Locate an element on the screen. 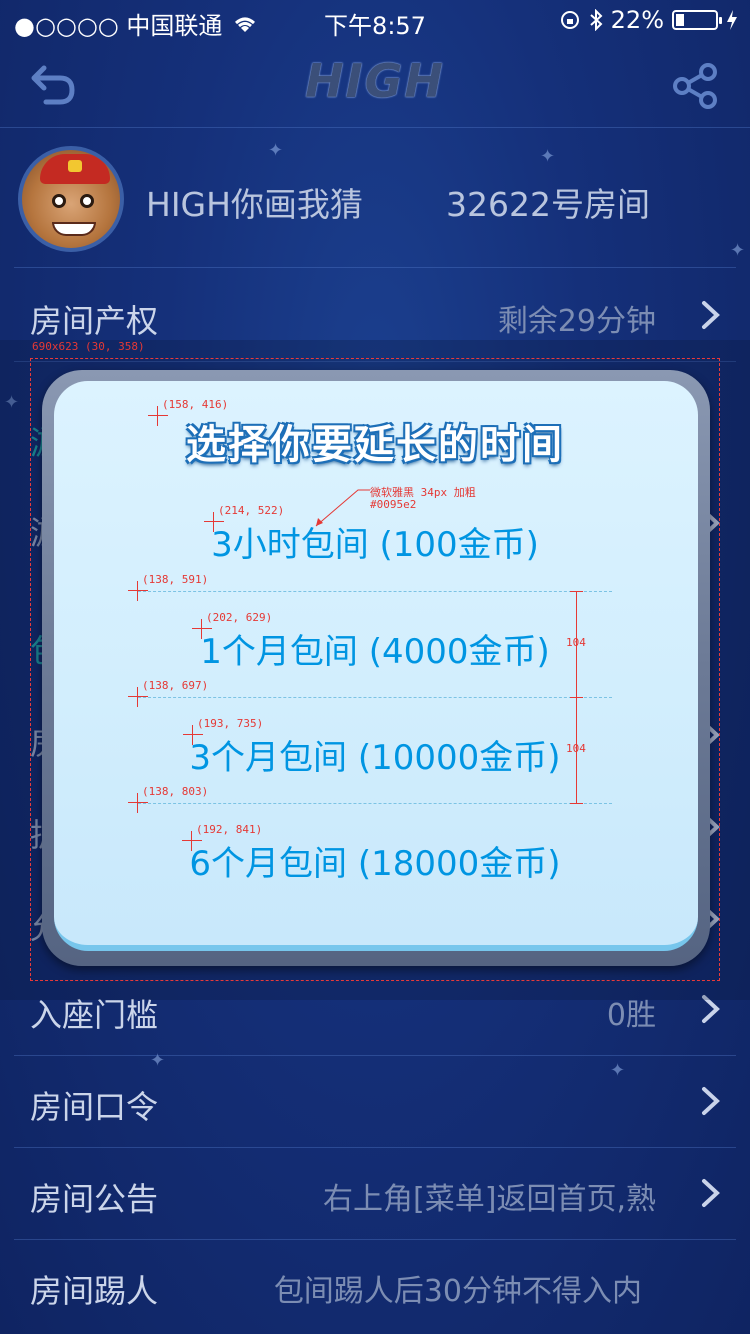  row-label: 房间踢人 is located at coordinates (94, 1291).